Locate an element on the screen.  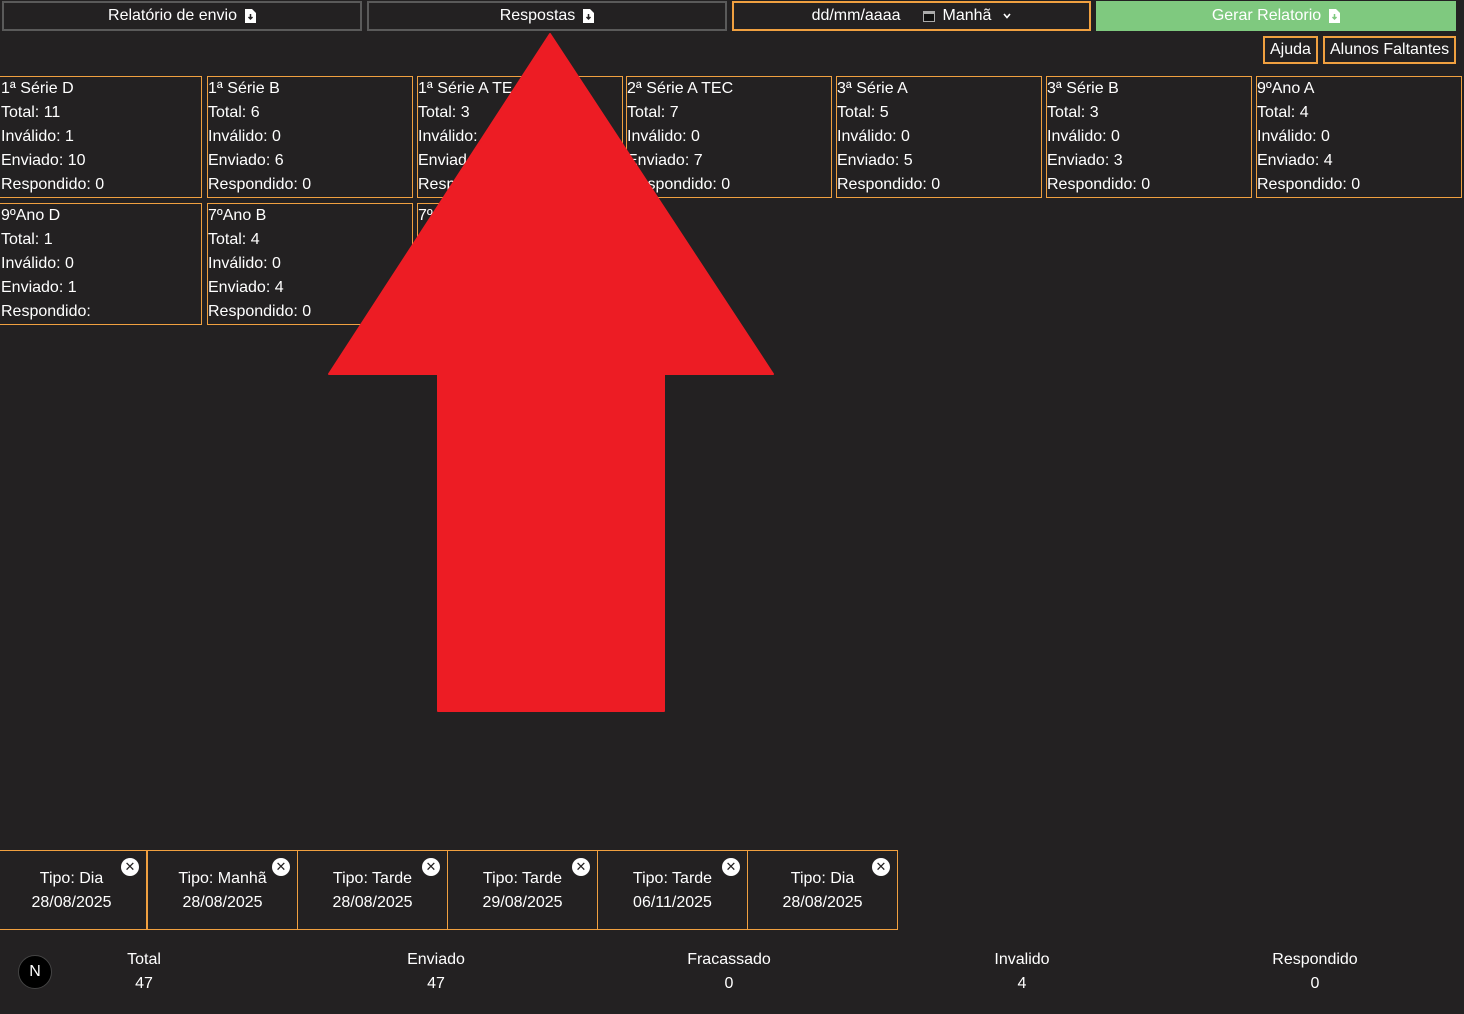
stat-label: Total is located at coordinates (144, 959).